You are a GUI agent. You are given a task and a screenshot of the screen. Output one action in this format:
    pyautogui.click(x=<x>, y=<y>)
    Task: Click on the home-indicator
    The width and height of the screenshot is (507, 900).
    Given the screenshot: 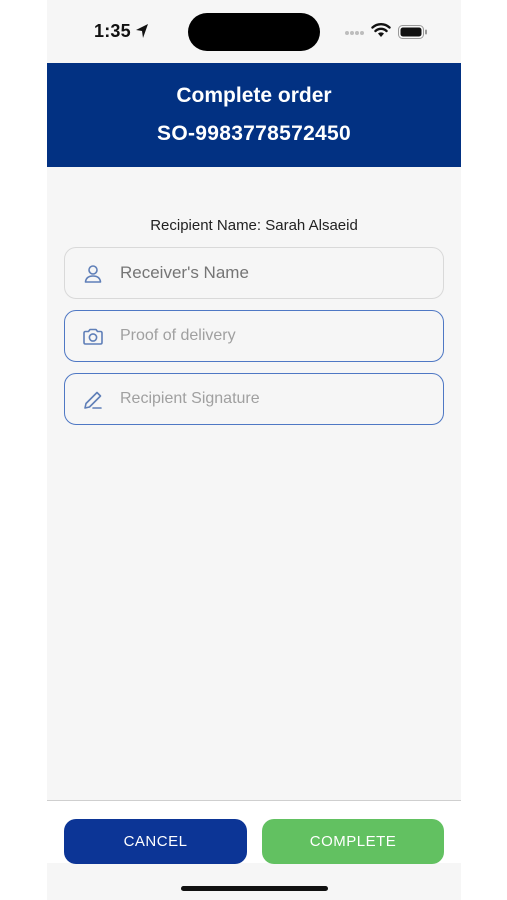 What is the action you would take?
    pyautogui.click(x=254, y=888)
    